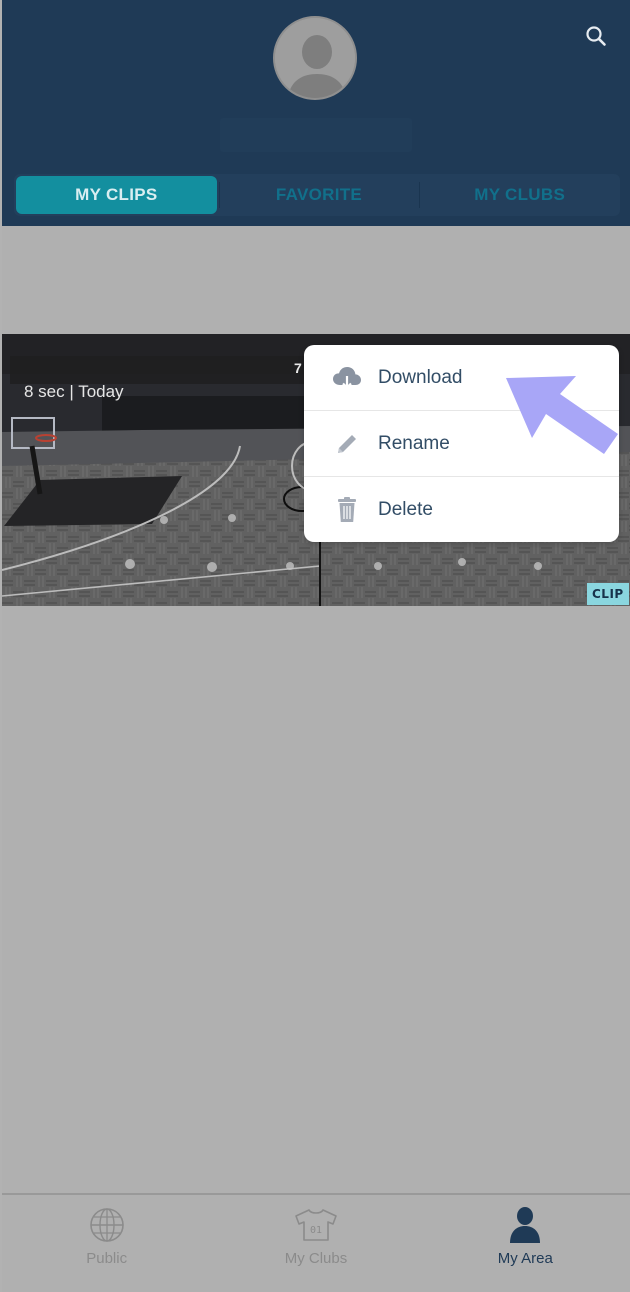 This screenshot has width=630, height=1292. I want to click on avatar, so click(315, 58).